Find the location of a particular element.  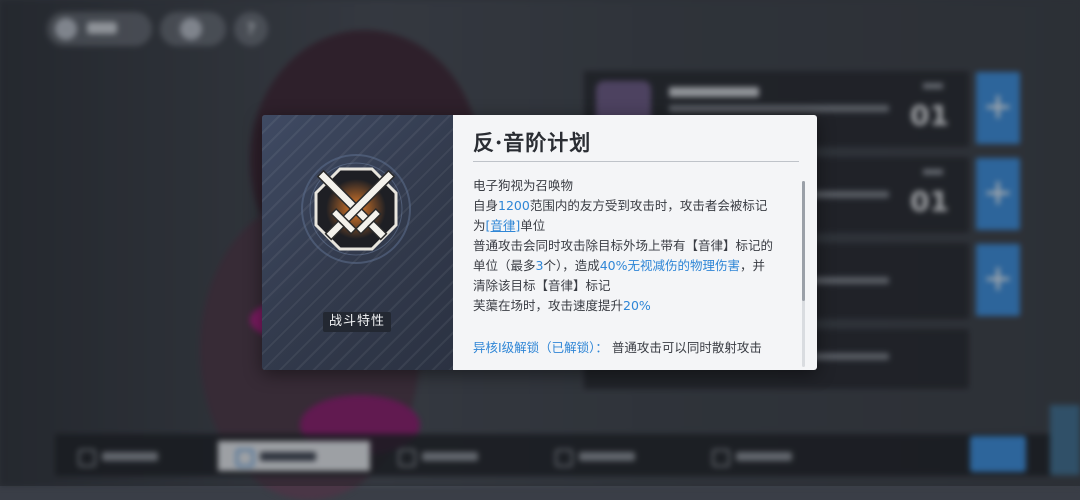

title-divider is located at coordinates (636, 161).